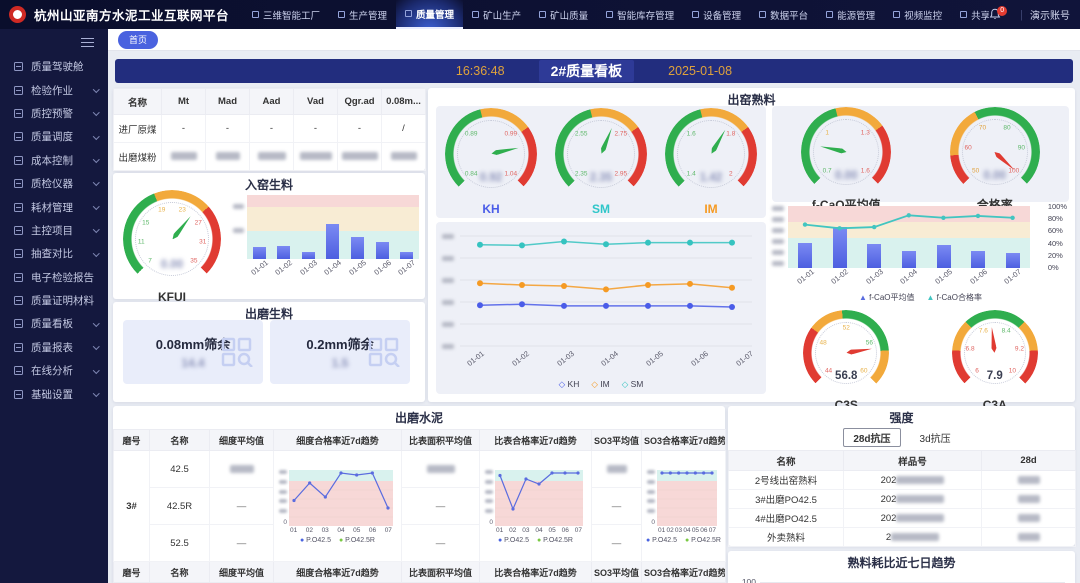 Image resolution: width=1080 pixels, height=583 pixels. I want to click on board-title: 2#质量看板, so click(586, 71).